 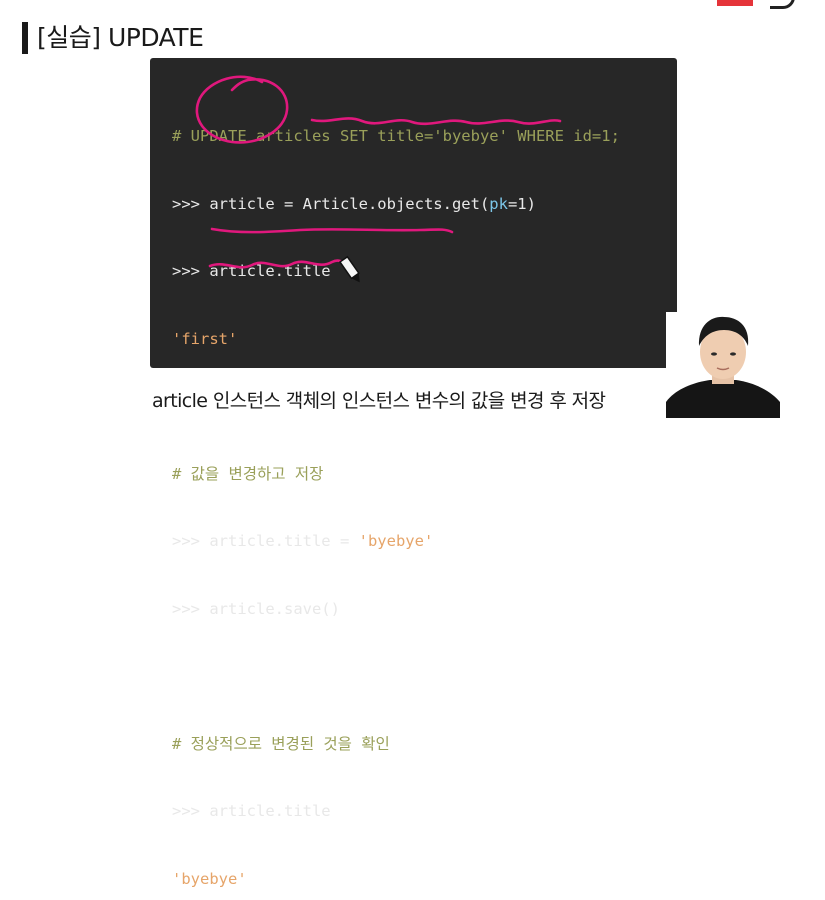 I want to click on presenter-avatar, so click(x=723, y=367).